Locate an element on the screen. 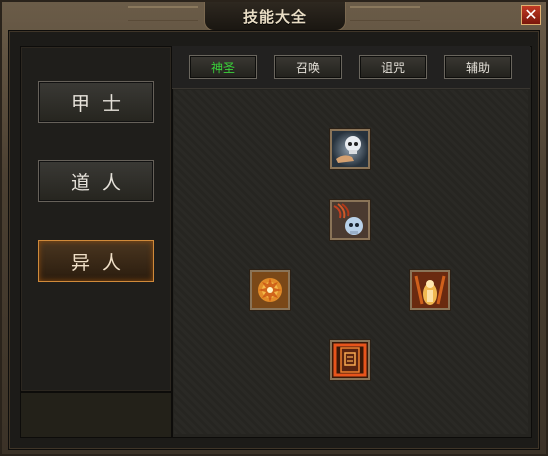 The height and width of the screenshot is (456, 548). tab-holy: 神圣 is located at coordinates (223, 67).